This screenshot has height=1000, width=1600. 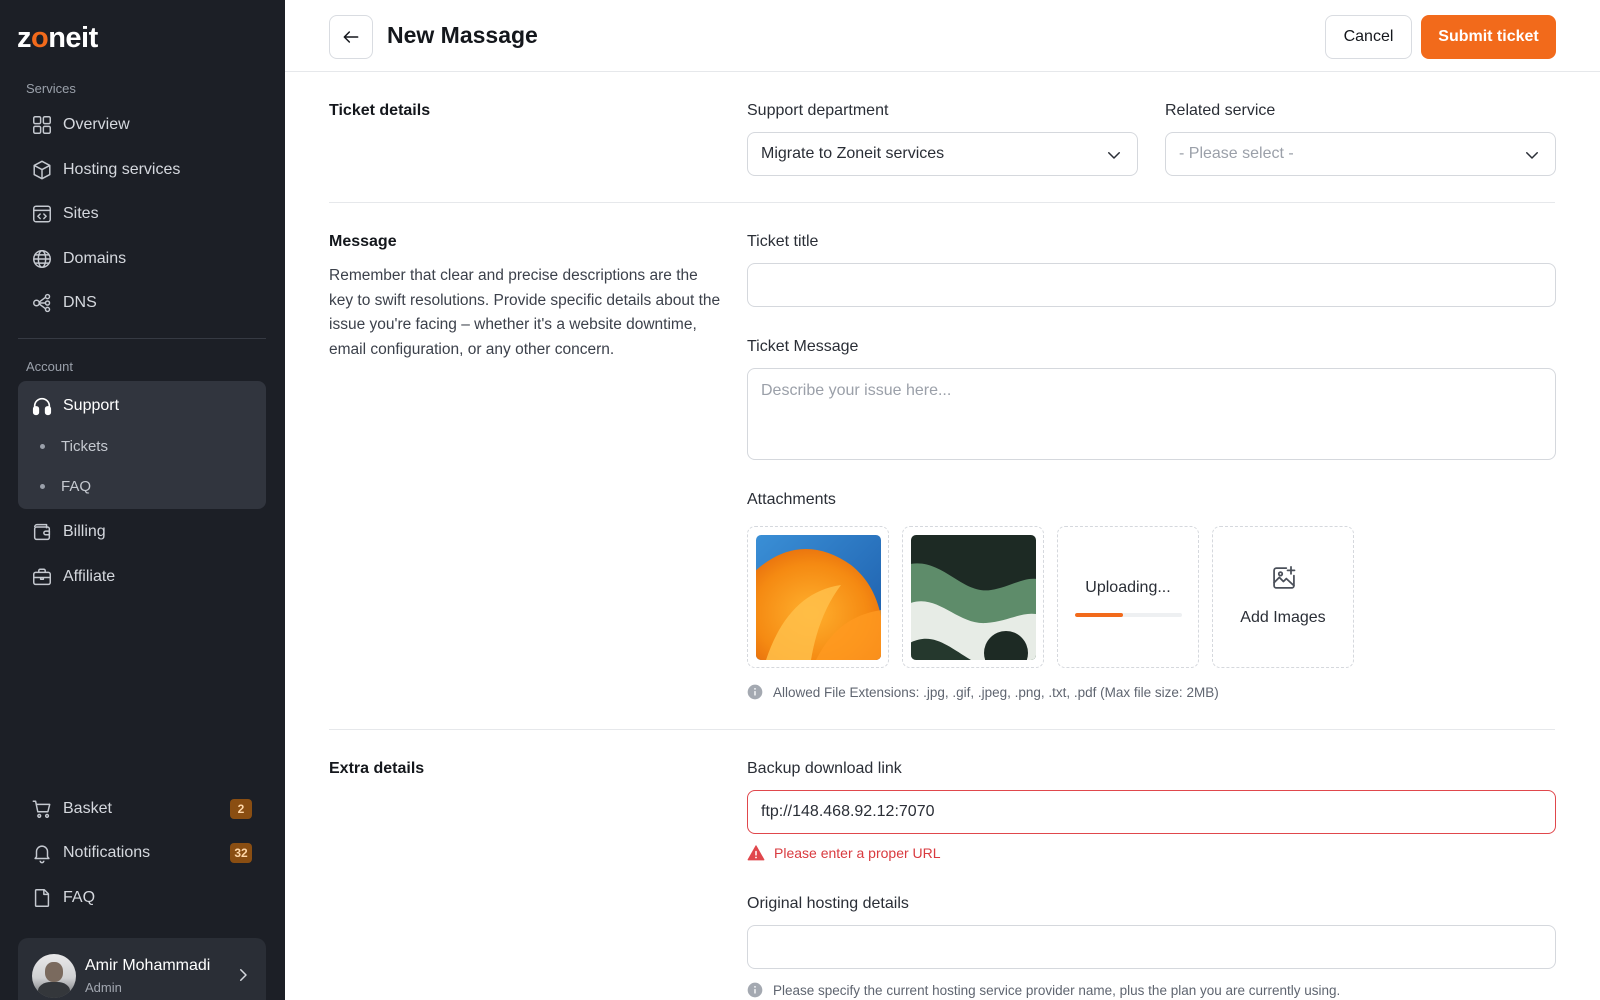 What do you see at coordinates (243, 975) in the screenshot?
I see `chevron-right-icon` at bounding box center [243, 975].